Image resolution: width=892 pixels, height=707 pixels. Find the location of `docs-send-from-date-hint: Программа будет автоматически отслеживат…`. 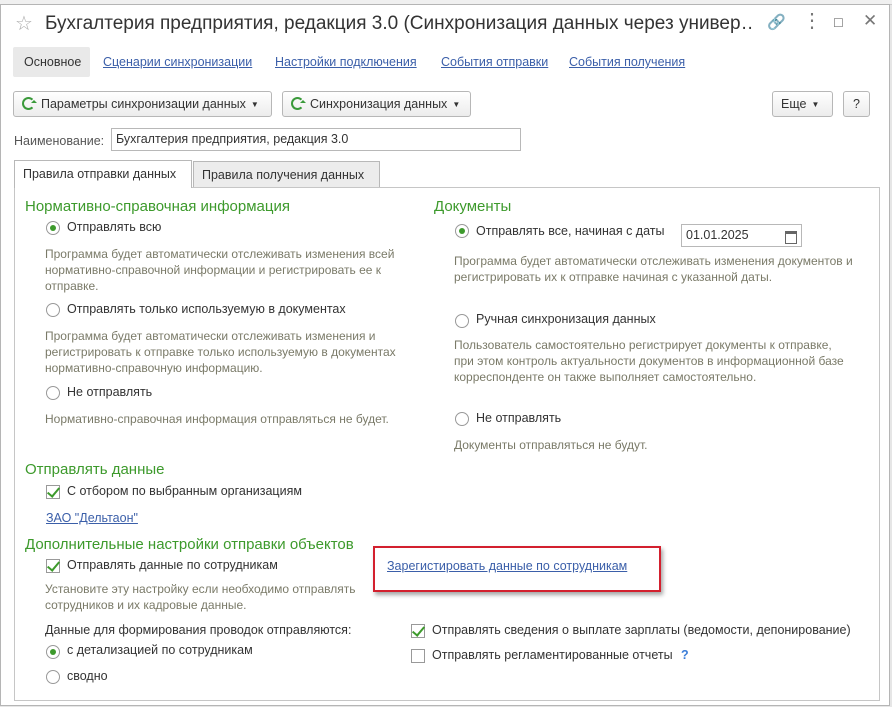

docs-send-from-date-hint: Программа будет автоматически отслеживат… is located at coordinates (653, 269).